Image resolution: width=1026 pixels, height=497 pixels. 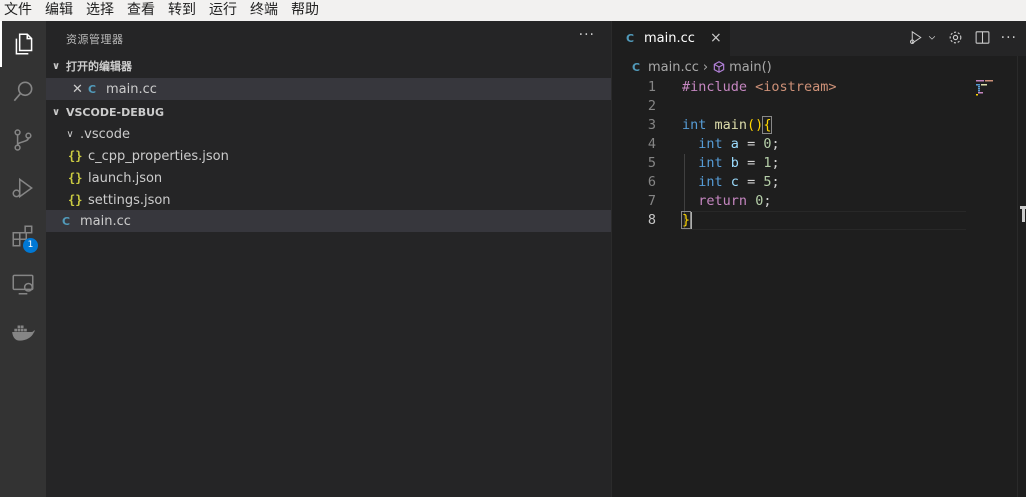 What do you see at coordinates (182, 10) in the screenshot?
I see `menu-go: 转到` at bounding box center [182, 10].